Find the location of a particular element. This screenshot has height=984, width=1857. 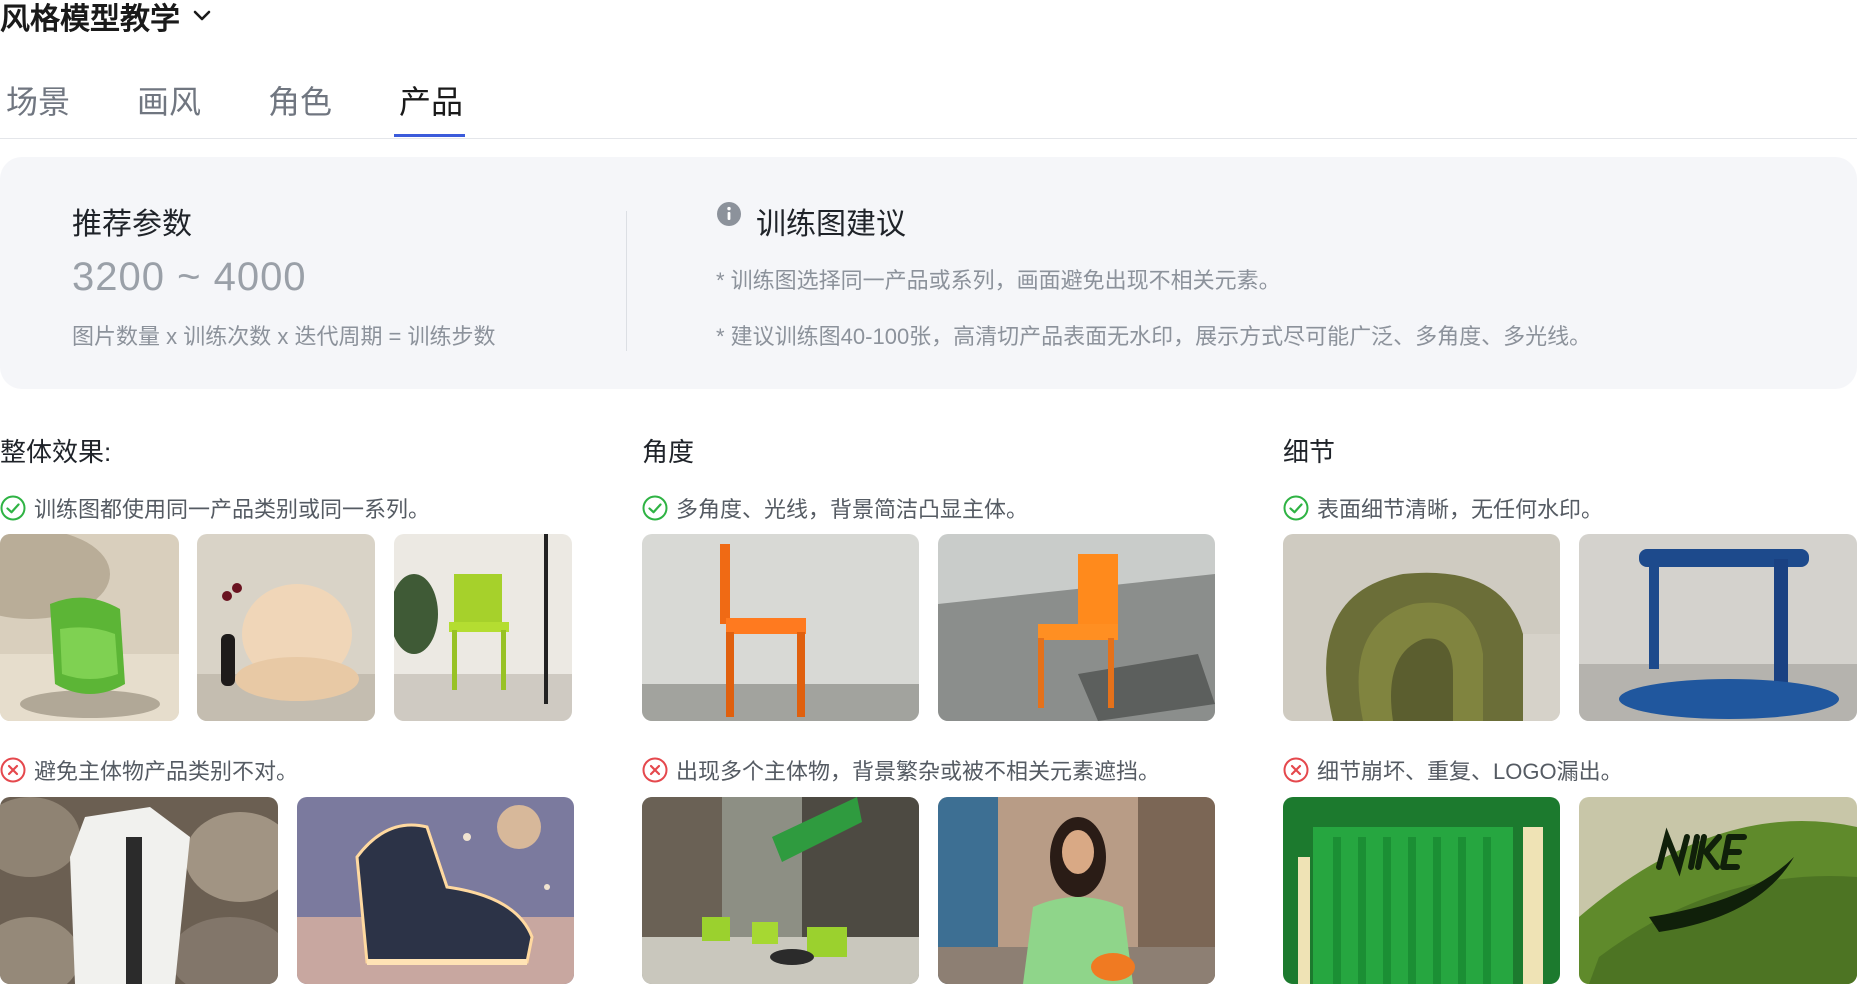

params-formula: 图片数量 x 训练次数 x 迭代周期 = 训练步数 is located at coordinates (284, 336).